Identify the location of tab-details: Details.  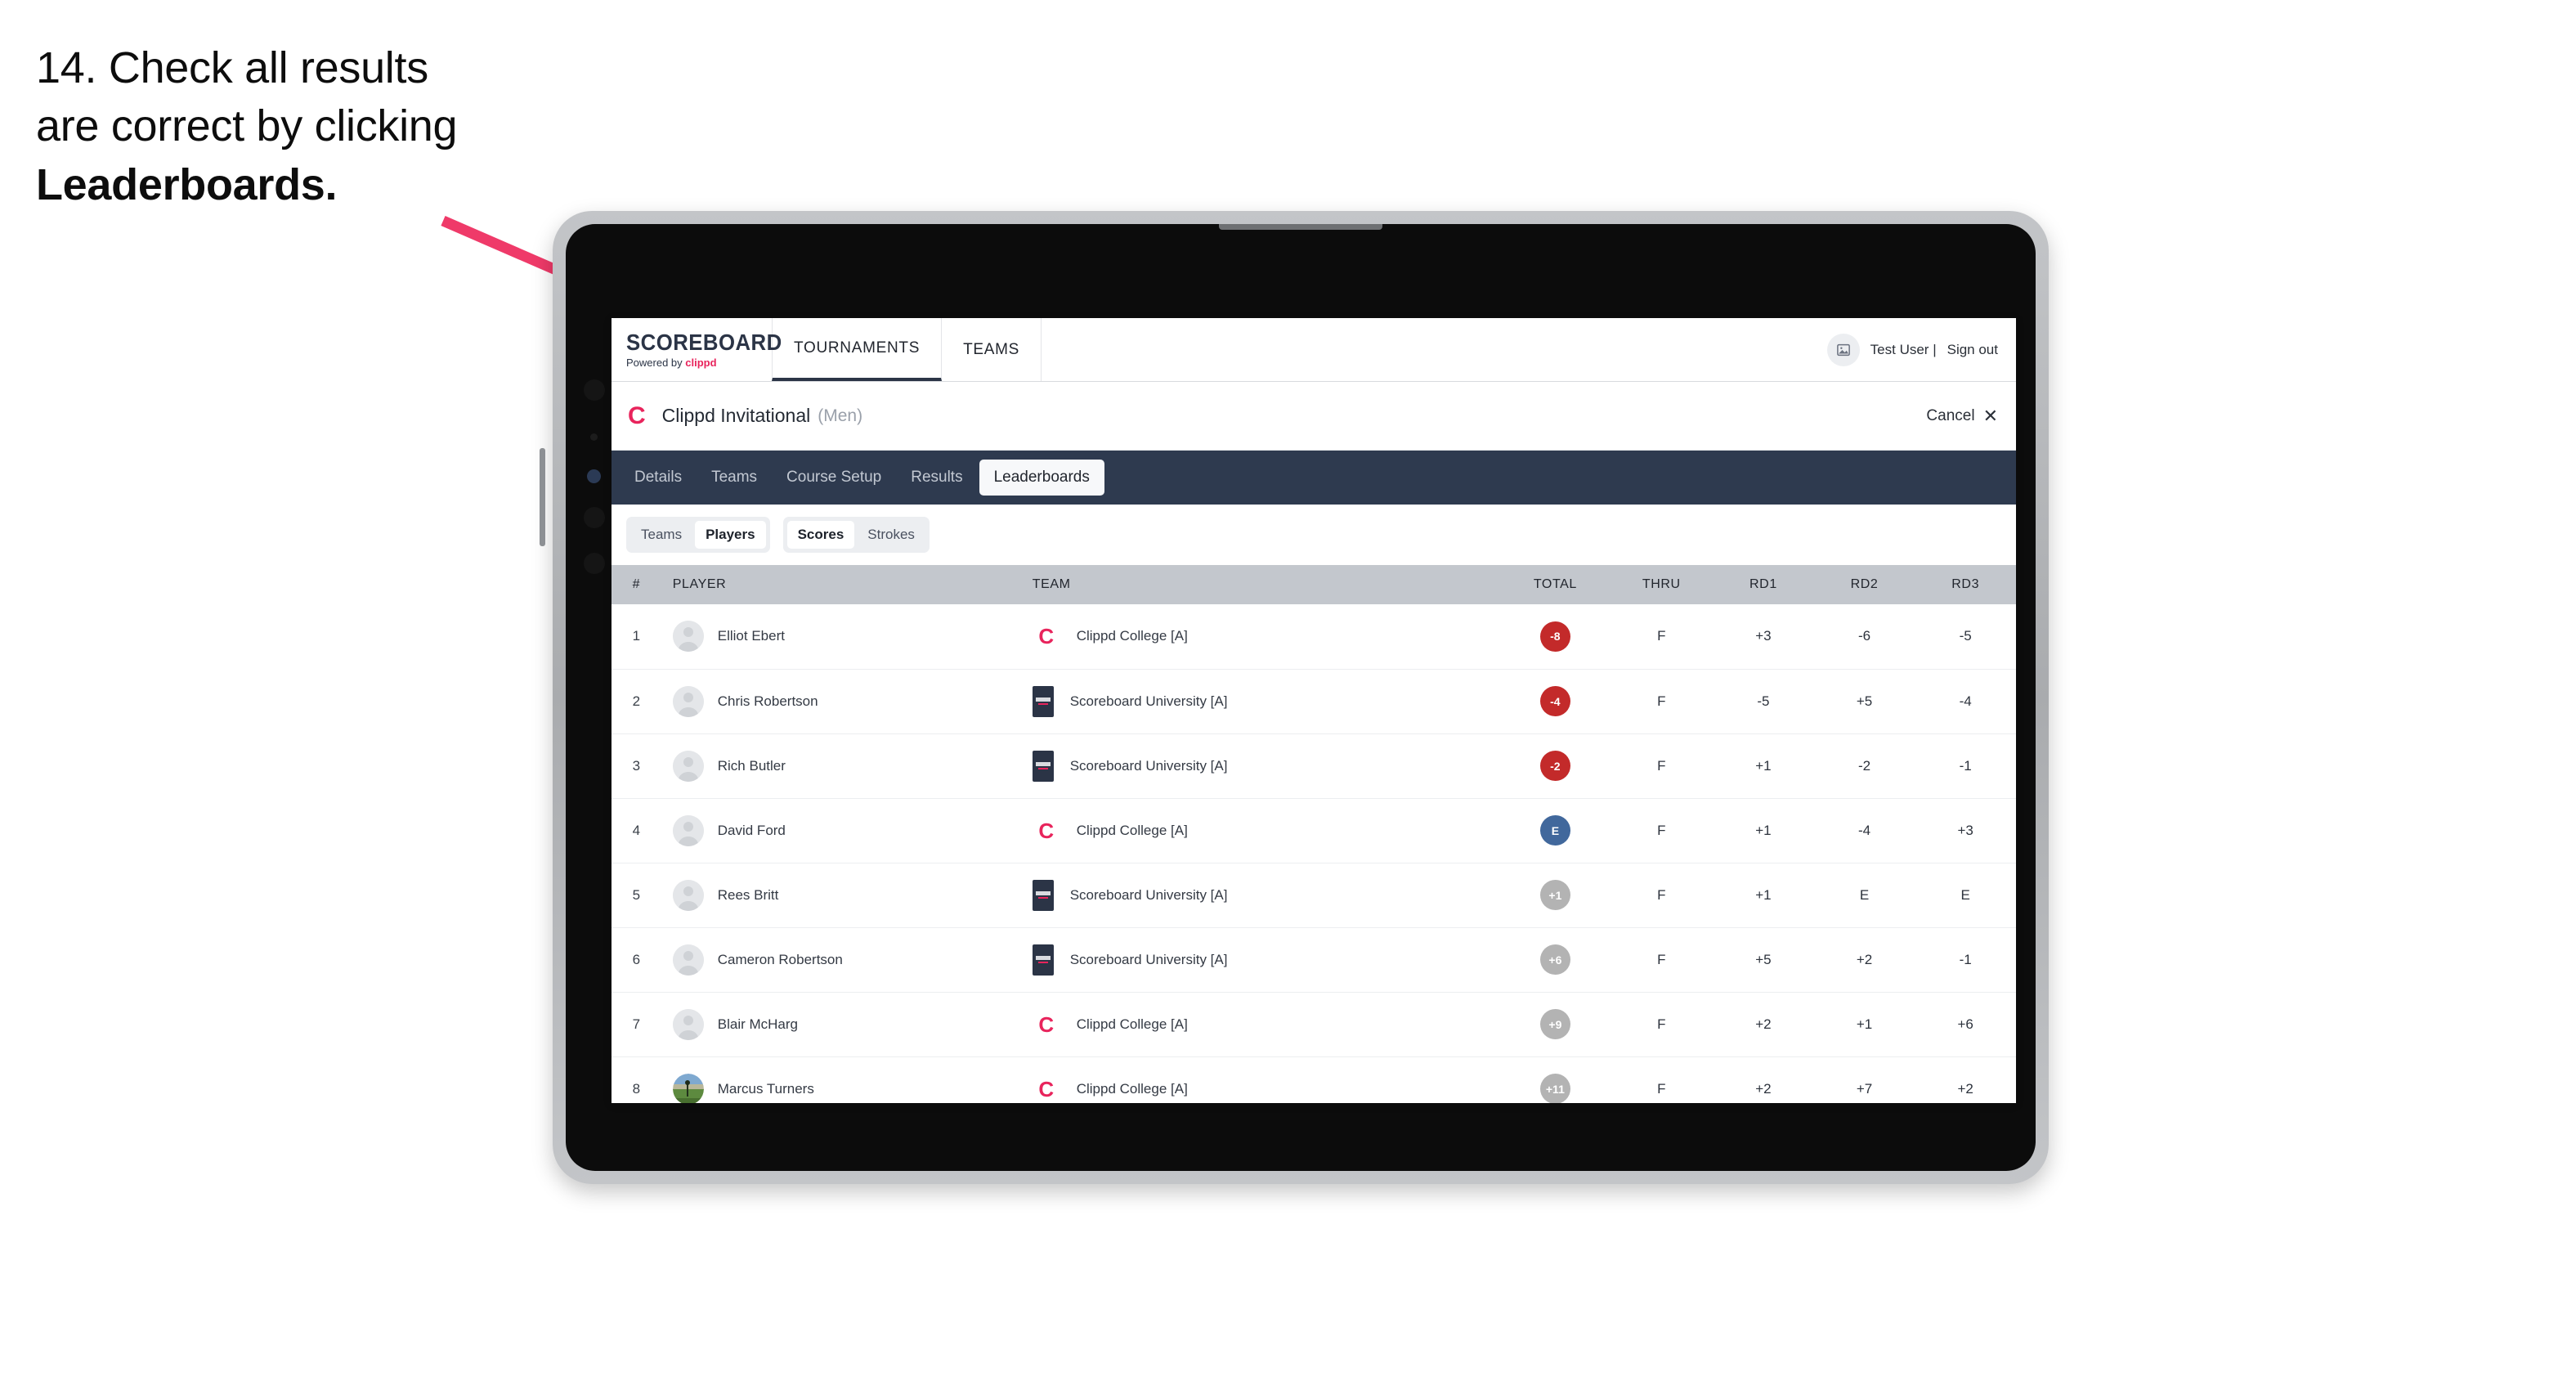
(658, 477).